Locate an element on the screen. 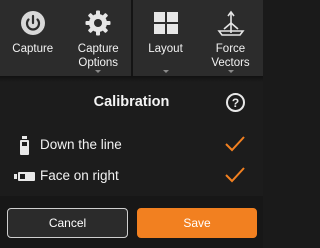 The image size is (320, 248). option-down-the-line: Down the line is located at coordinates (131, 145).